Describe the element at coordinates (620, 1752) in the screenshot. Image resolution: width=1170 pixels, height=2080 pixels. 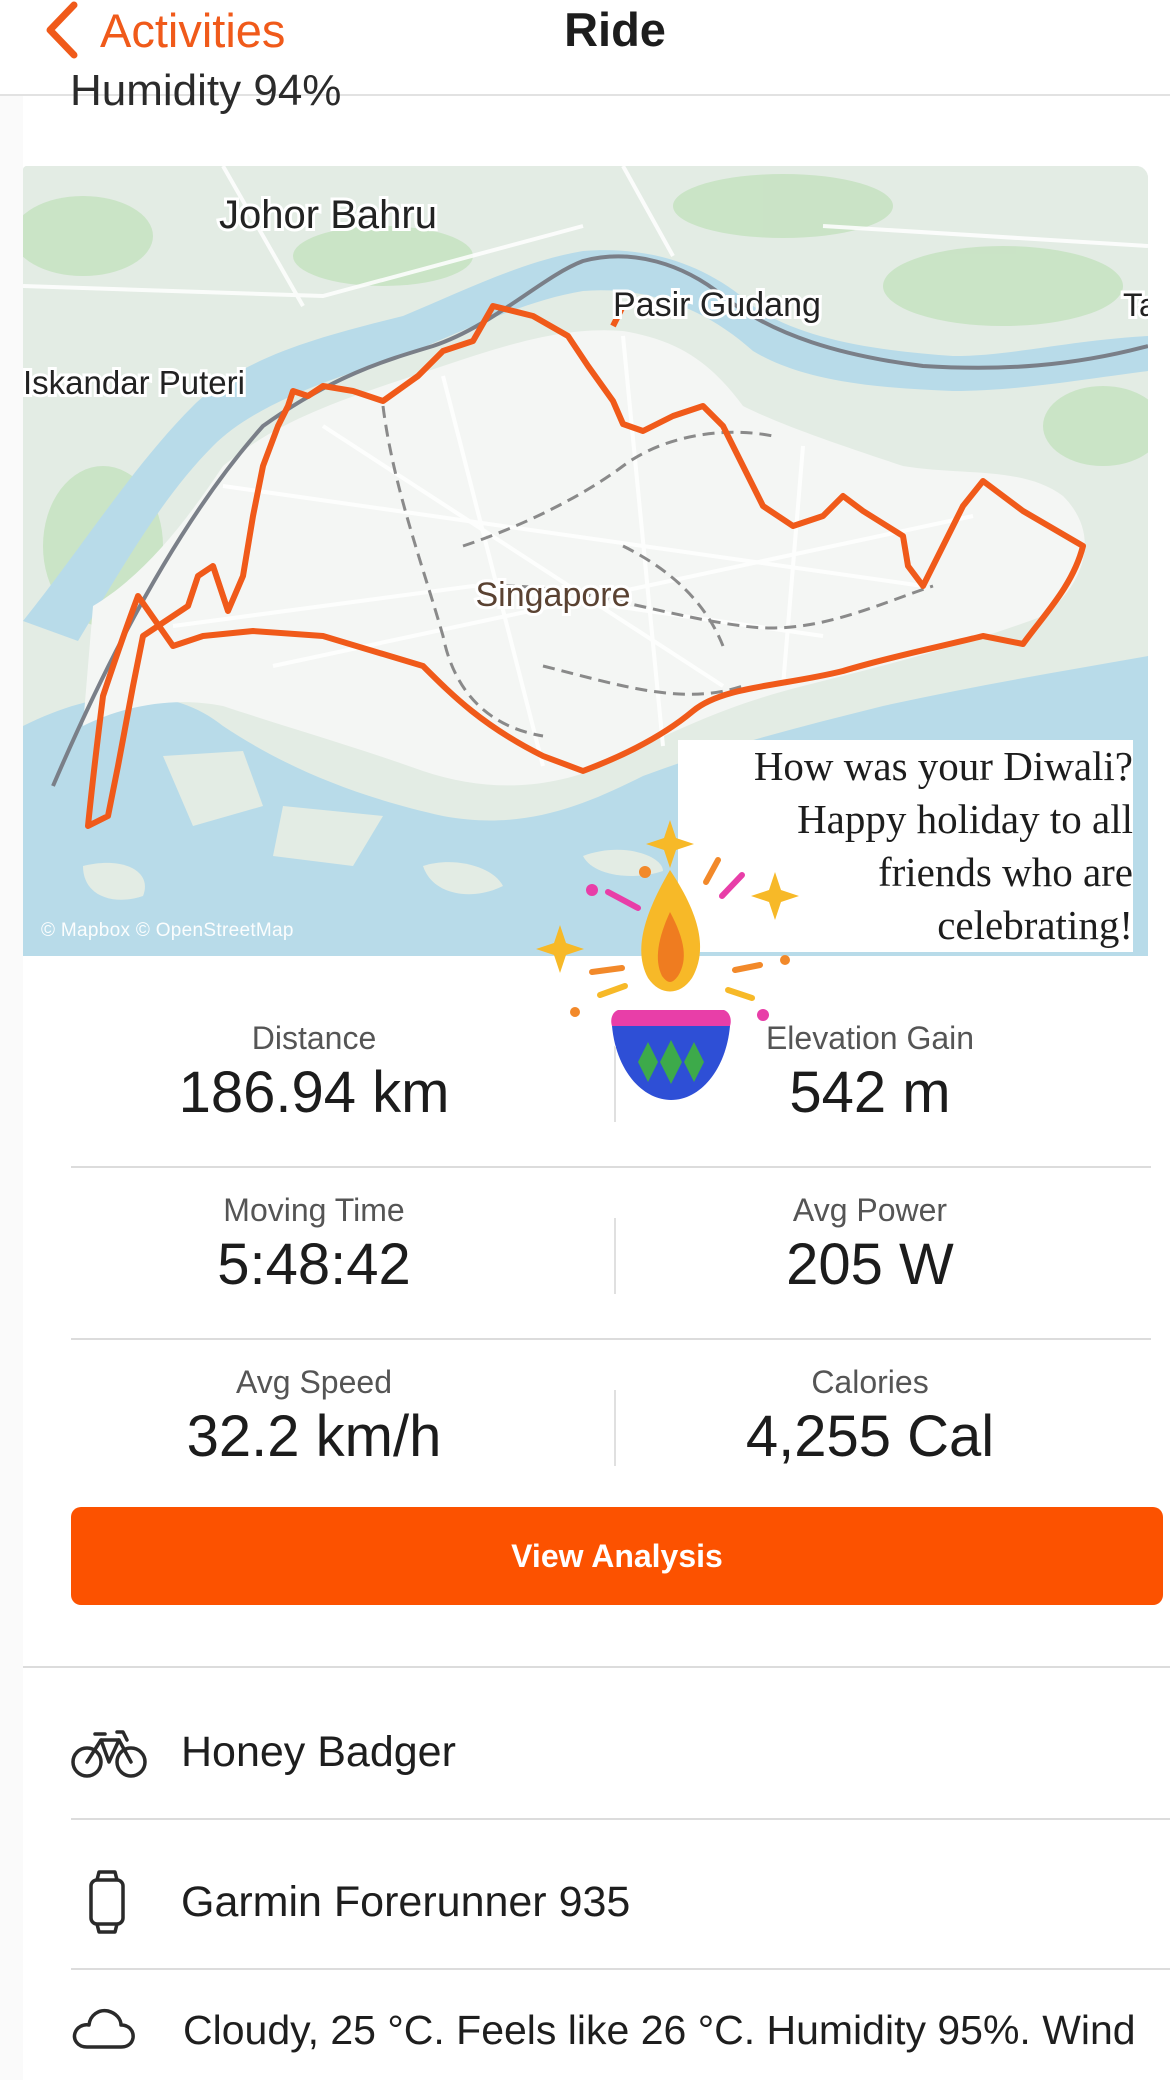
I see `gear-bike-row: Honey Badger` at that location.